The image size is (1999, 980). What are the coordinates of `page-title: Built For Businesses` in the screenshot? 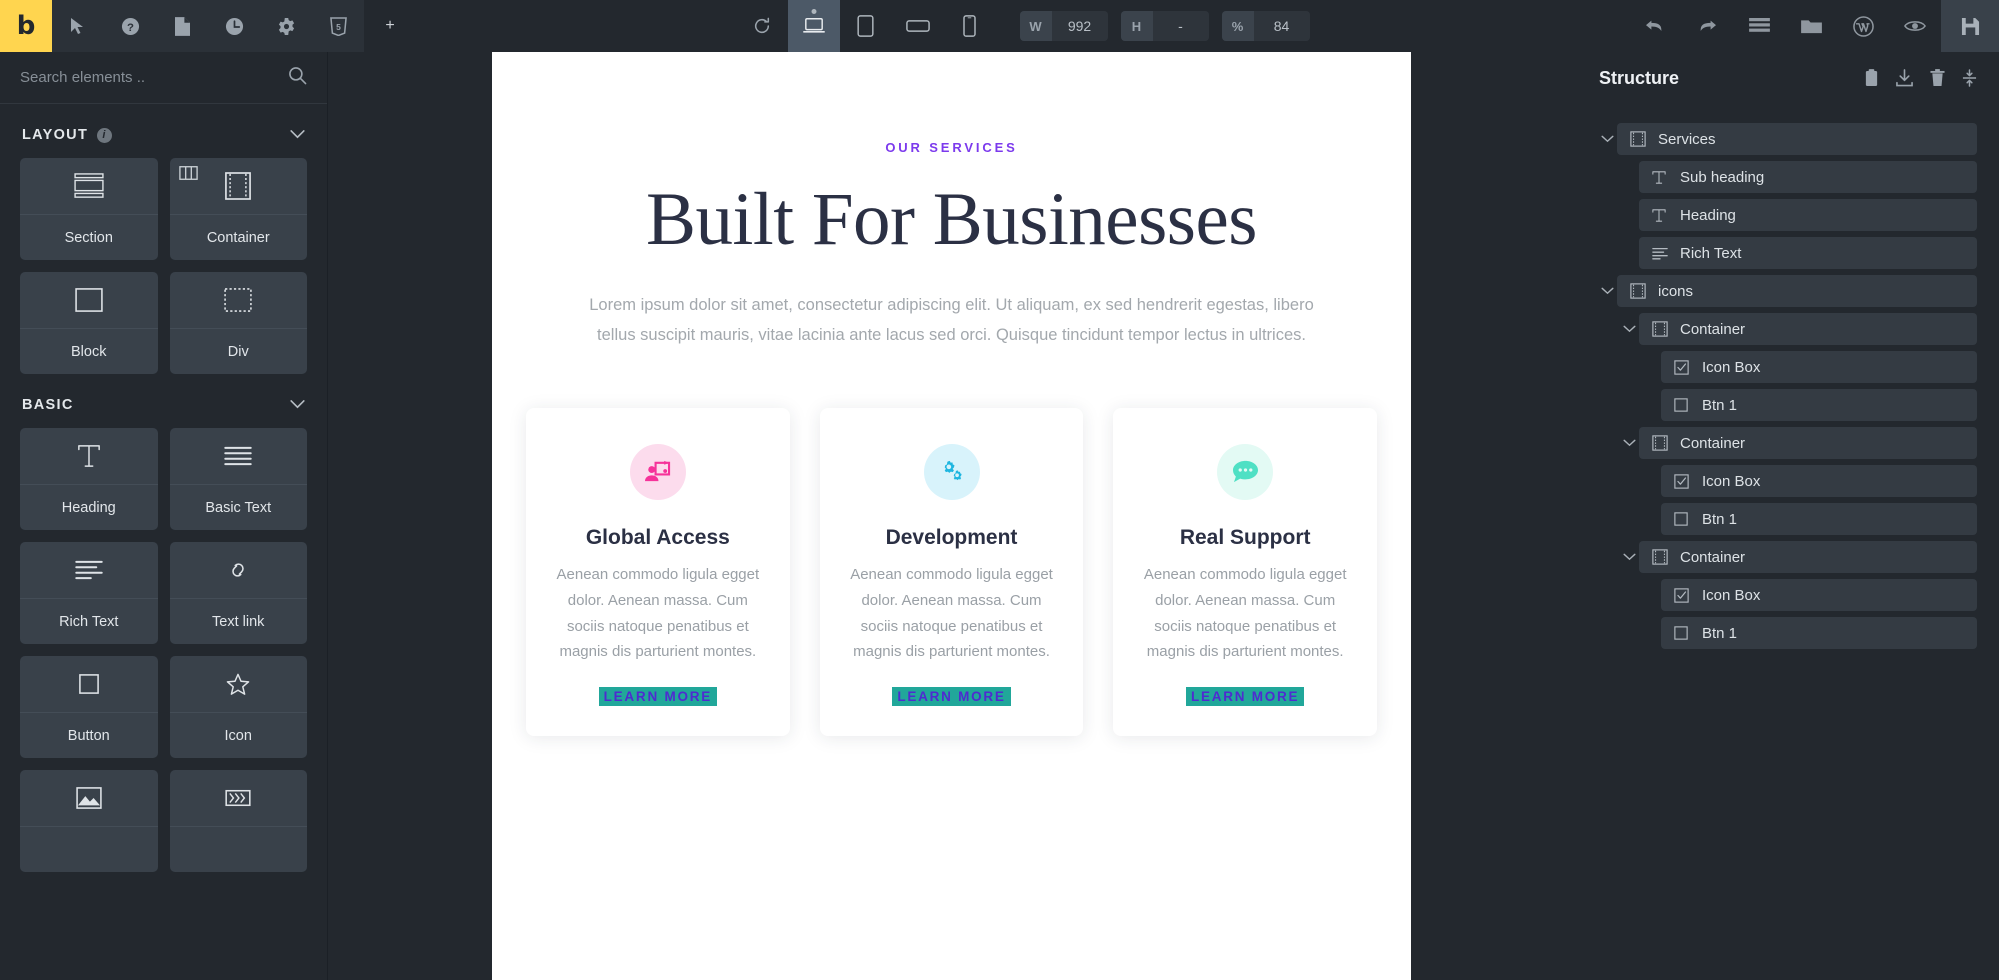 It's located at (951, 220).